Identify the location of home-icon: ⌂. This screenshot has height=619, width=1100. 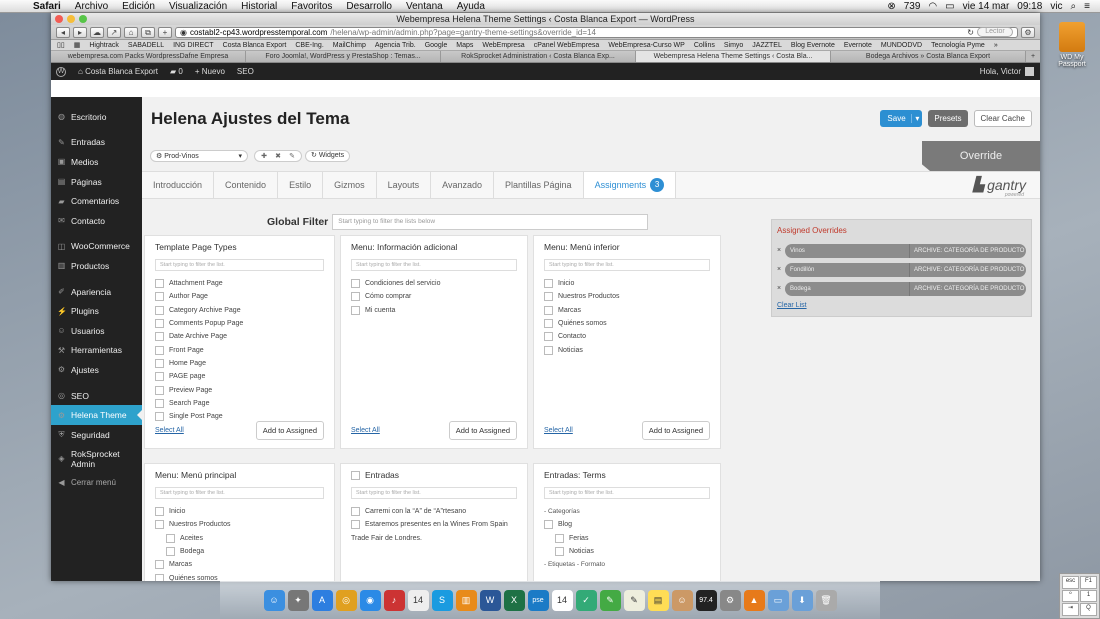
(131, 32).